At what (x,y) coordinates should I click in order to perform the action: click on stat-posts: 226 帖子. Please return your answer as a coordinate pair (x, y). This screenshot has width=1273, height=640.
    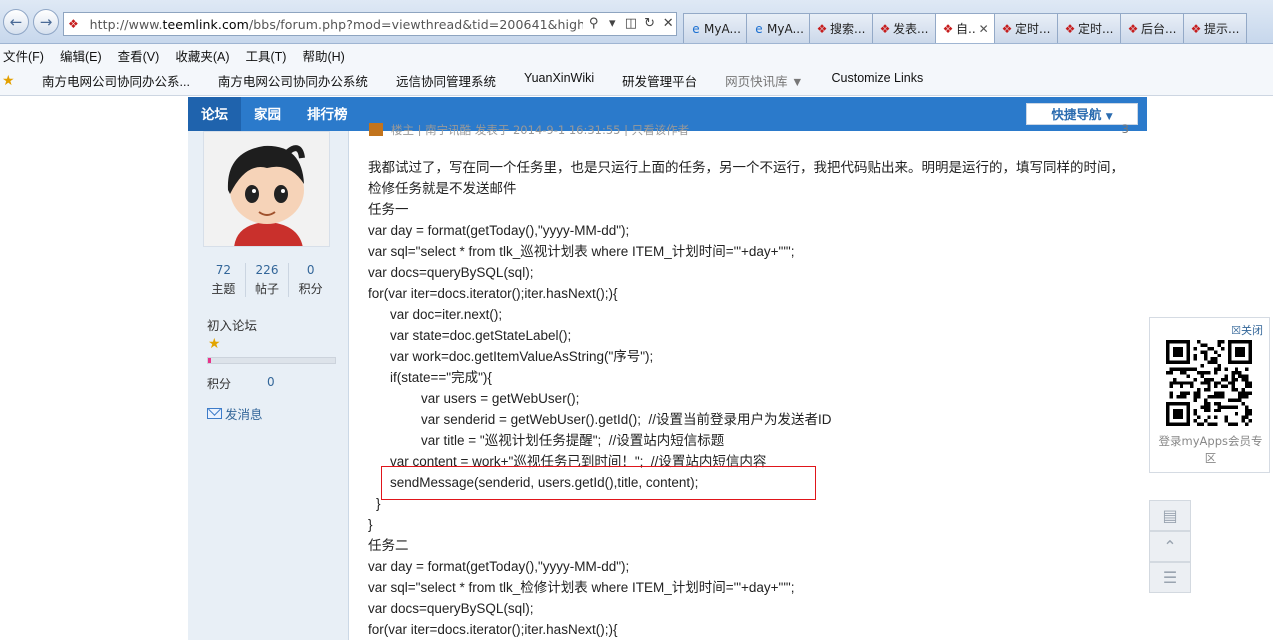
    Looking at the image, I should click on (268, 280).